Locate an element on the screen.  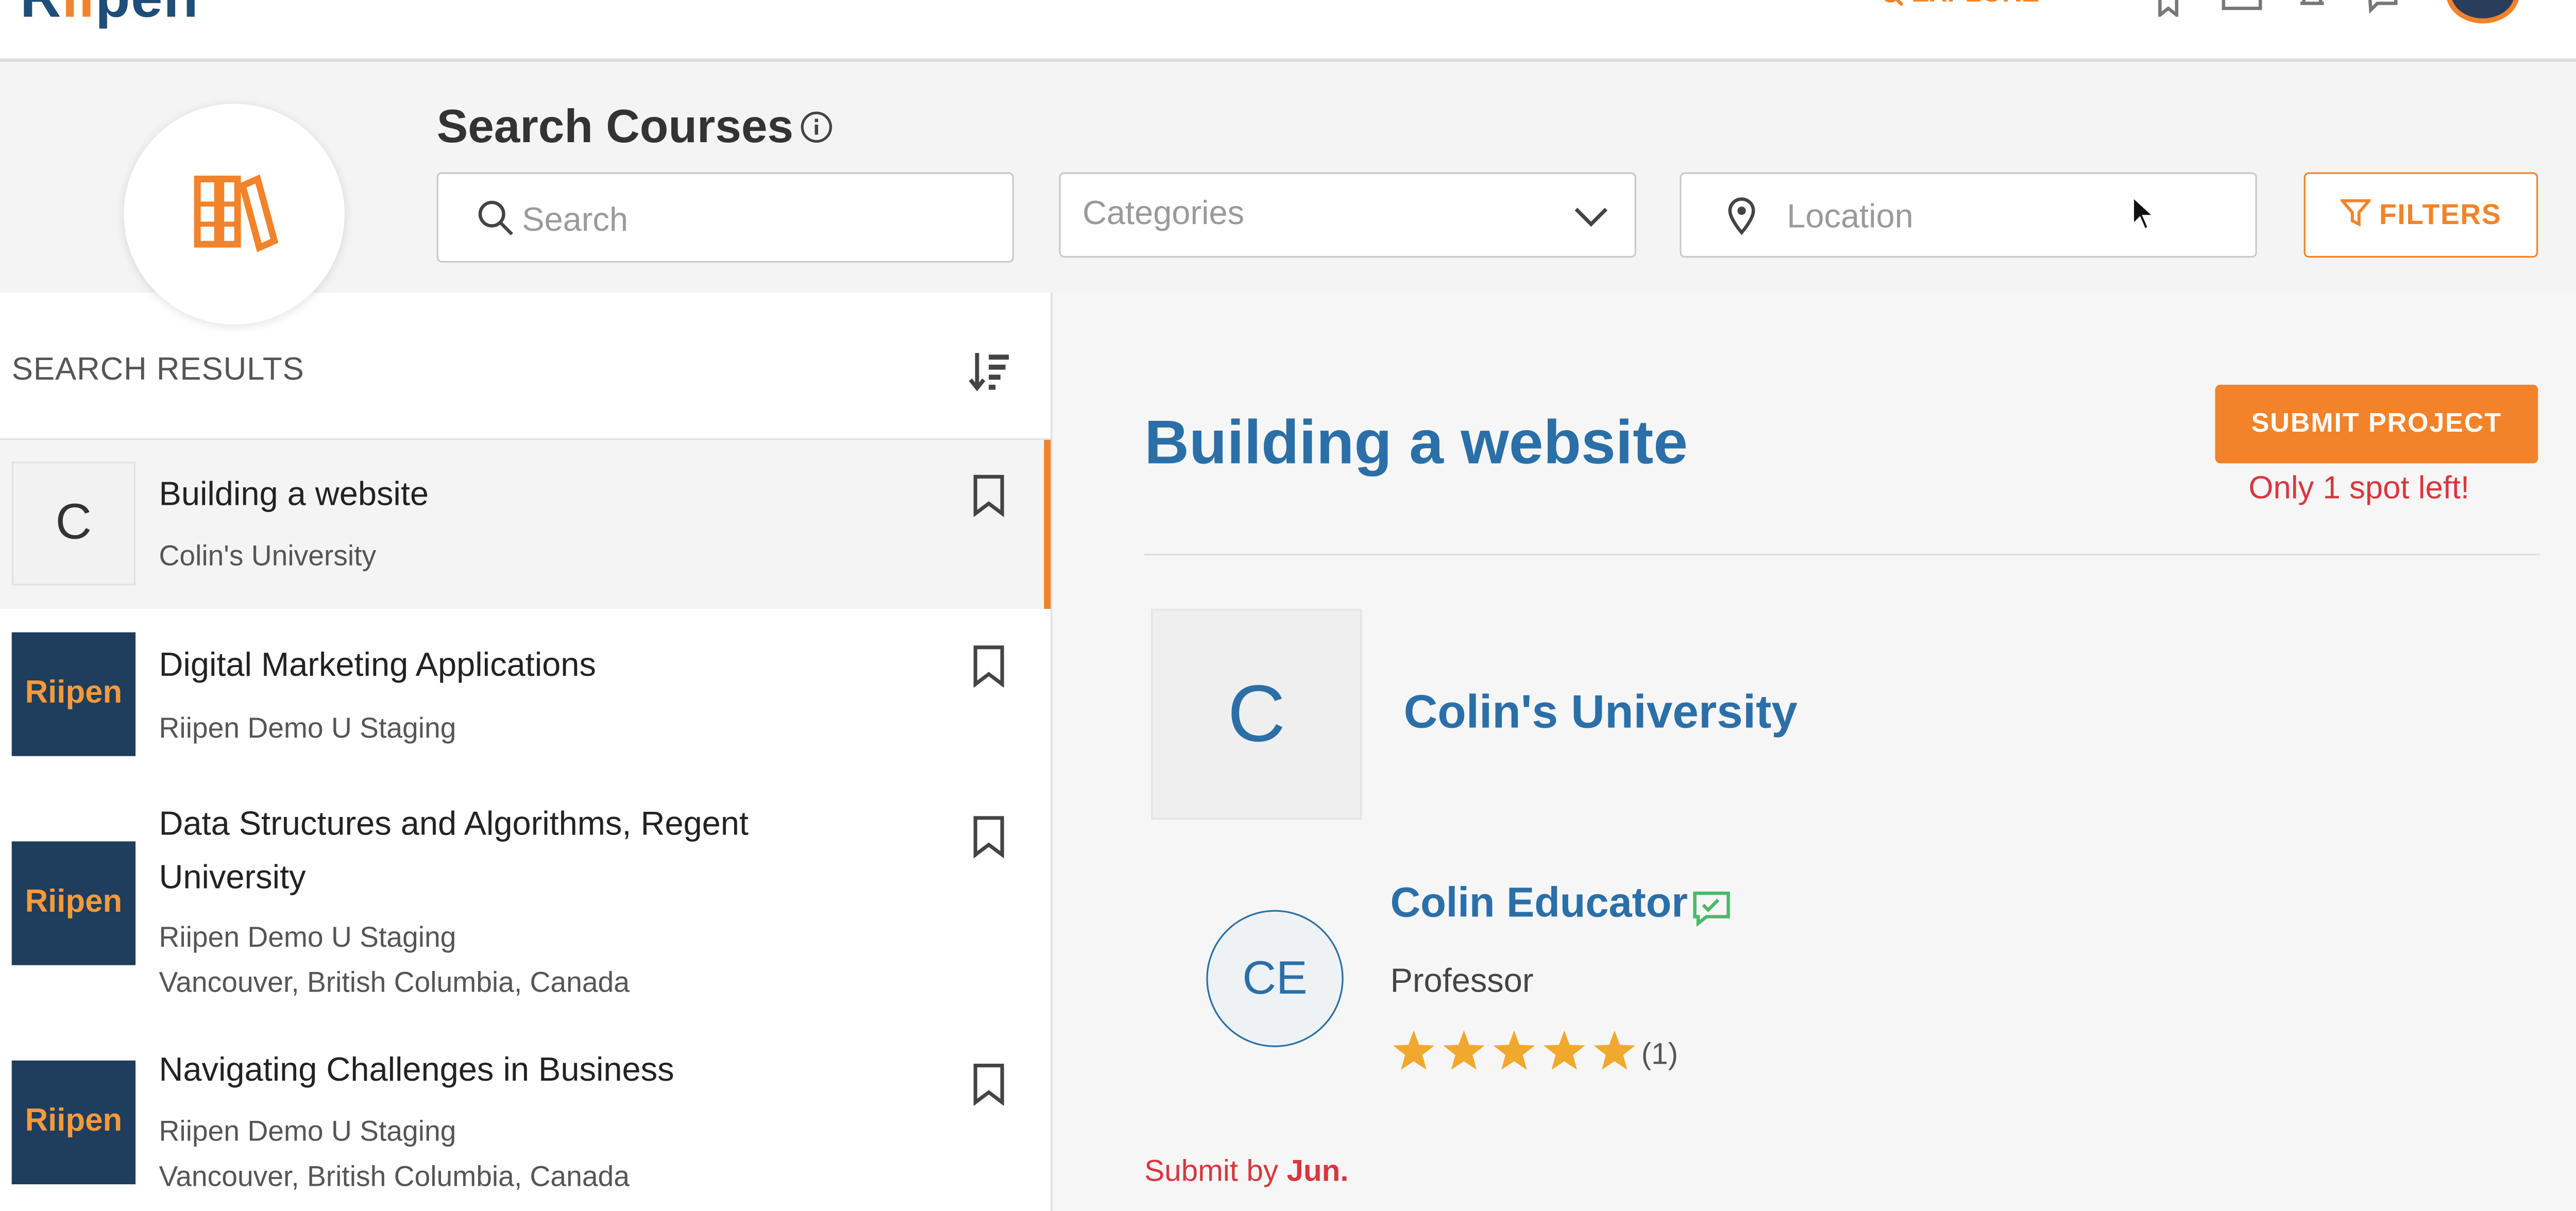
sort-icon is located at coordinates (990, 371).